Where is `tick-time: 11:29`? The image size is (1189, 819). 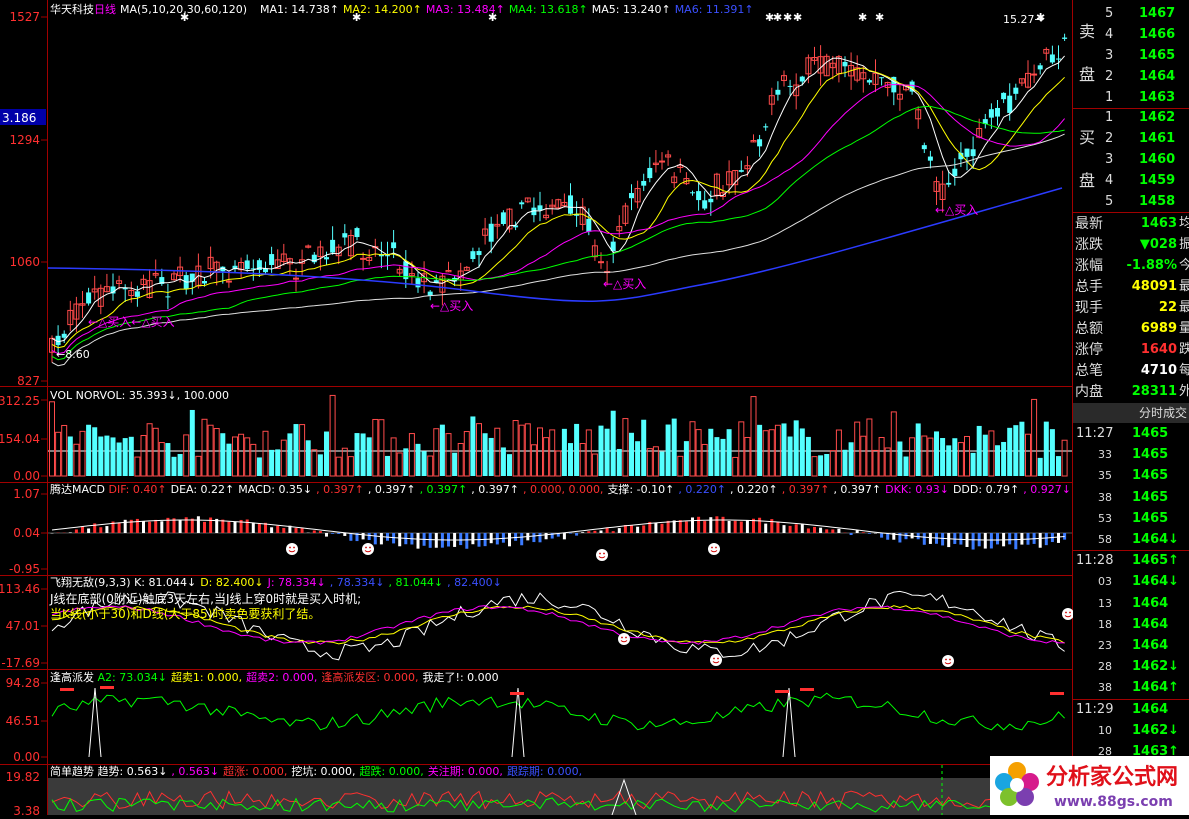 tick-time: 11:29 is located at coordinates (1094, 710).